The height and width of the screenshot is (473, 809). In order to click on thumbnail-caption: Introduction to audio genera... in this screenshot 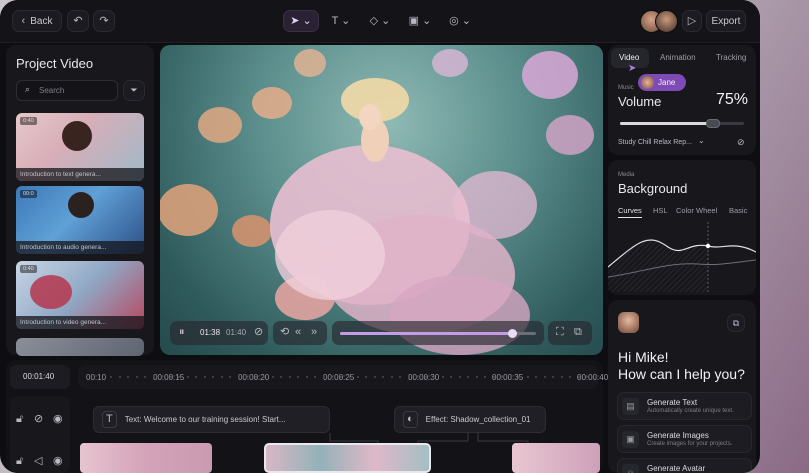, I will do `click(80, 247)`.